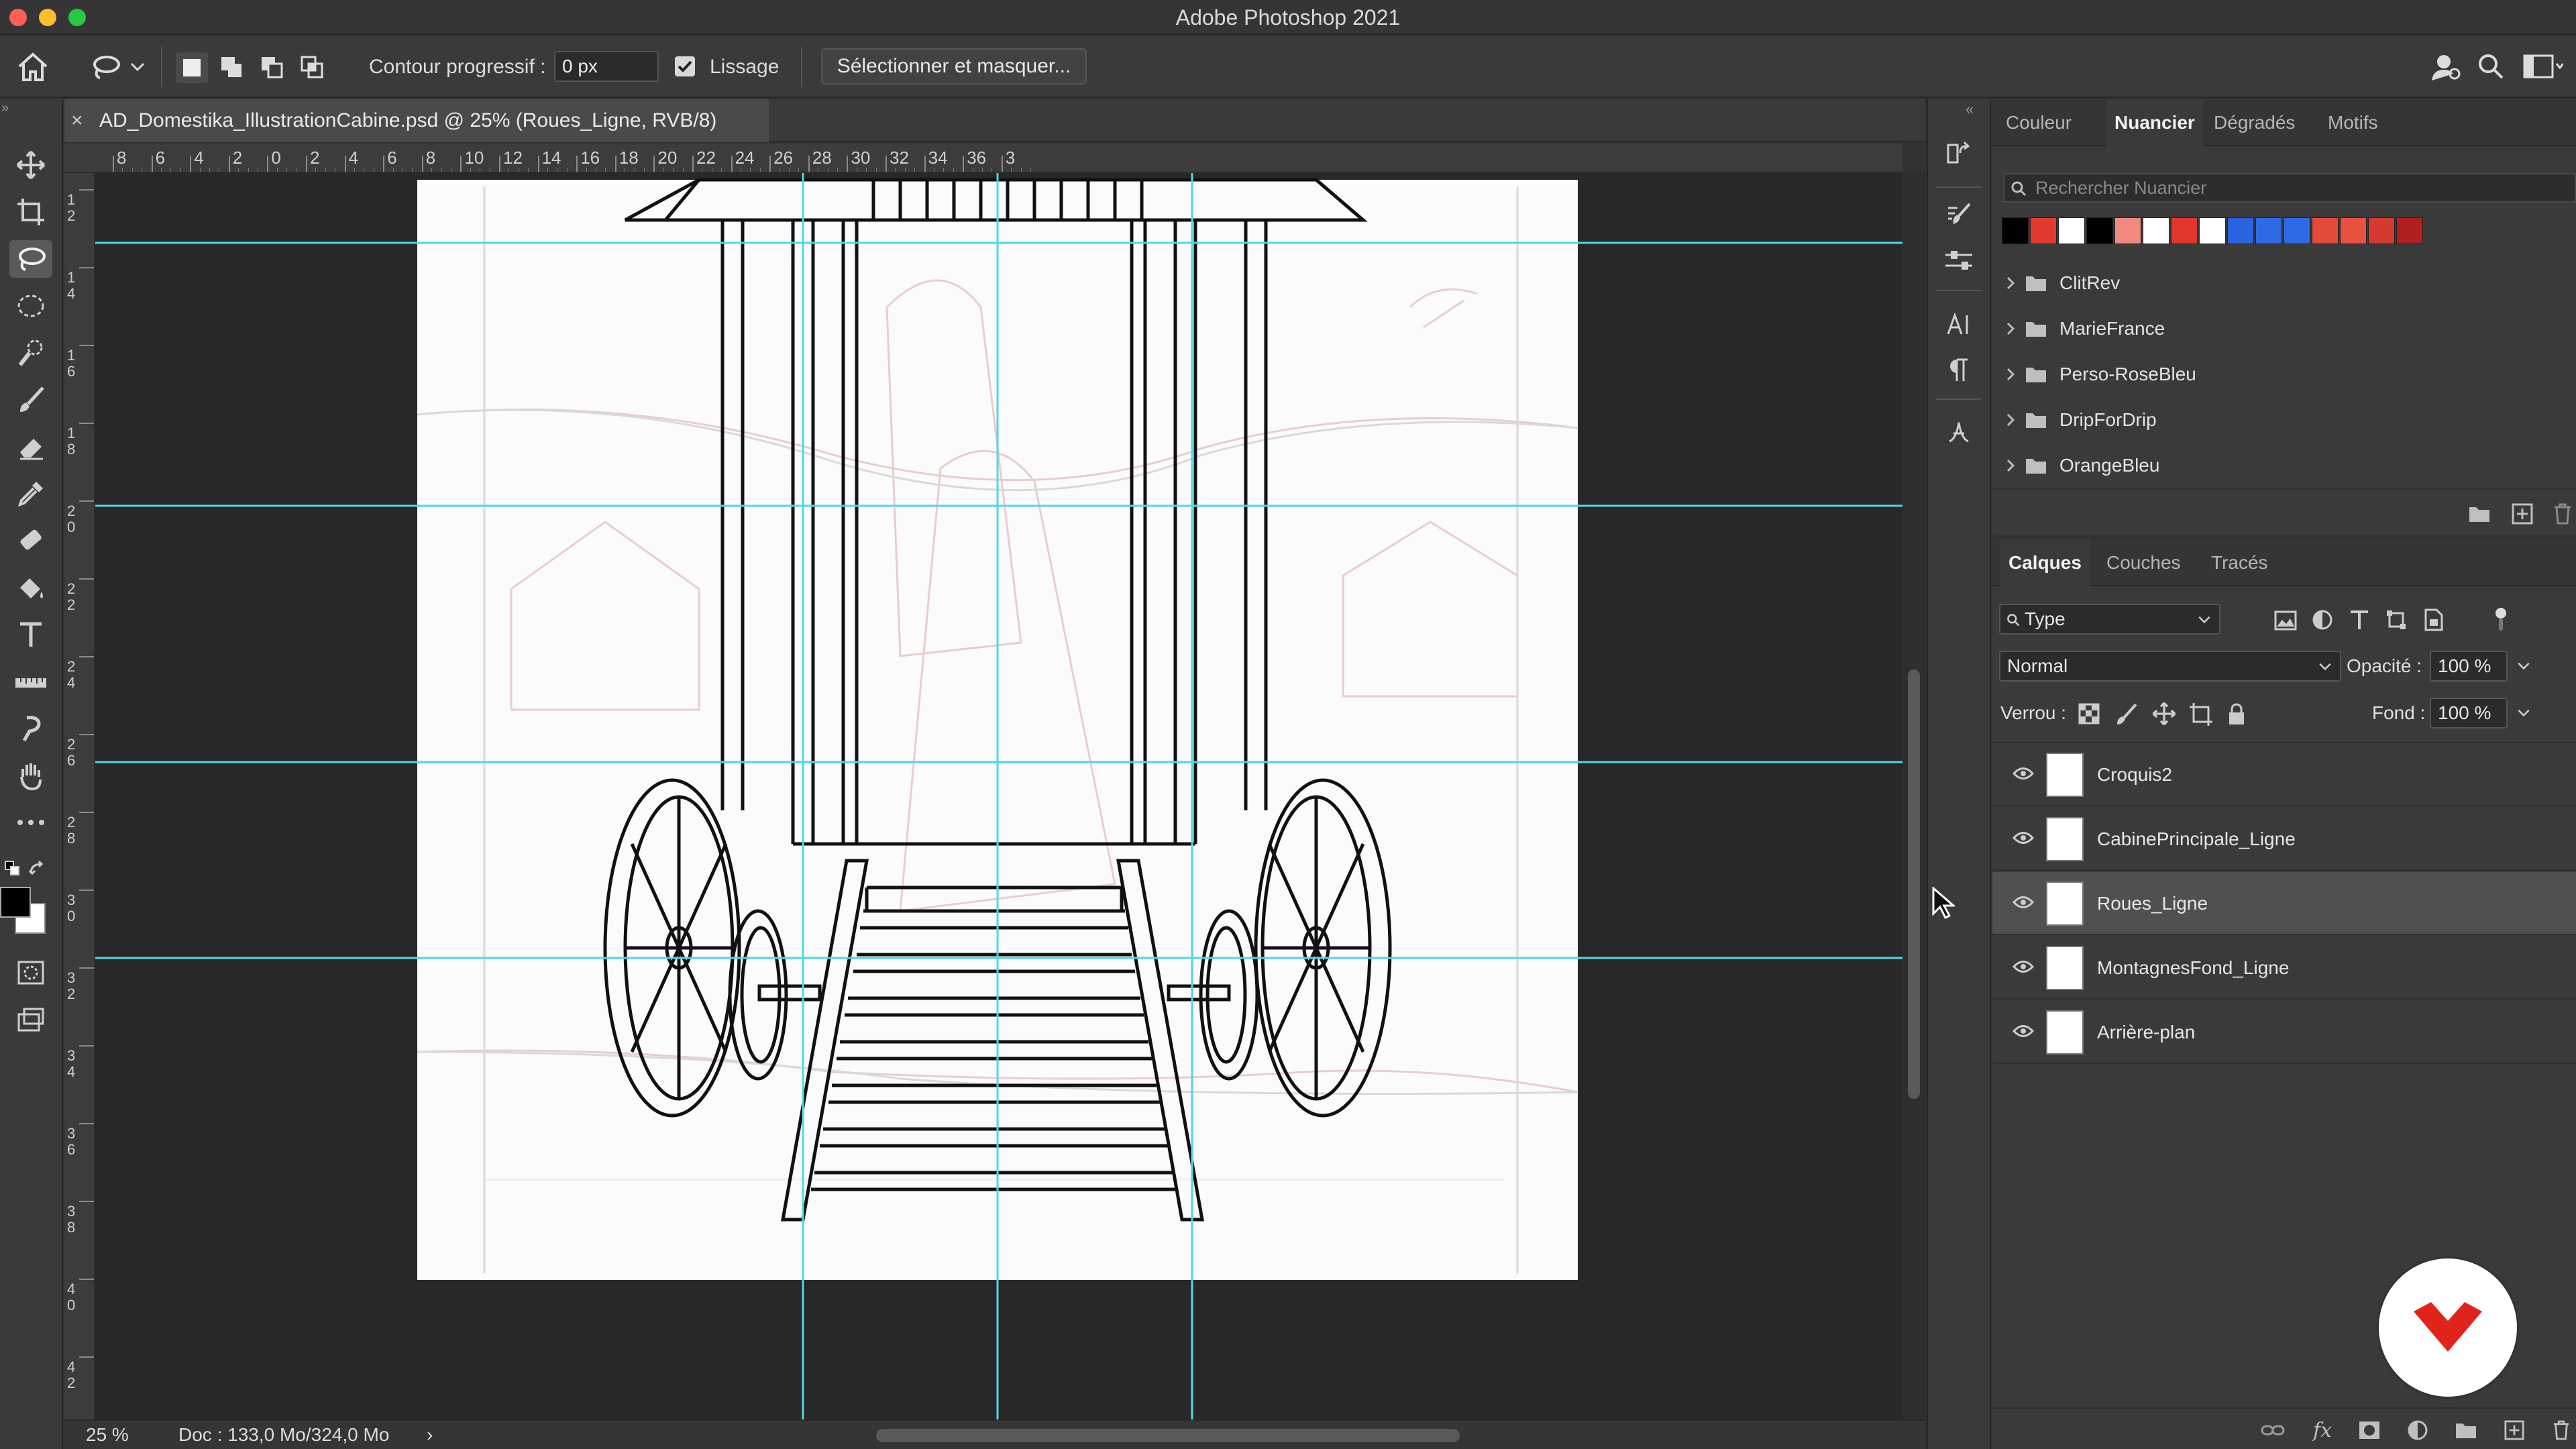 This screenshot has width=2576, height=1449. I want to click on delete-swatch-button, so click(2562, 513).